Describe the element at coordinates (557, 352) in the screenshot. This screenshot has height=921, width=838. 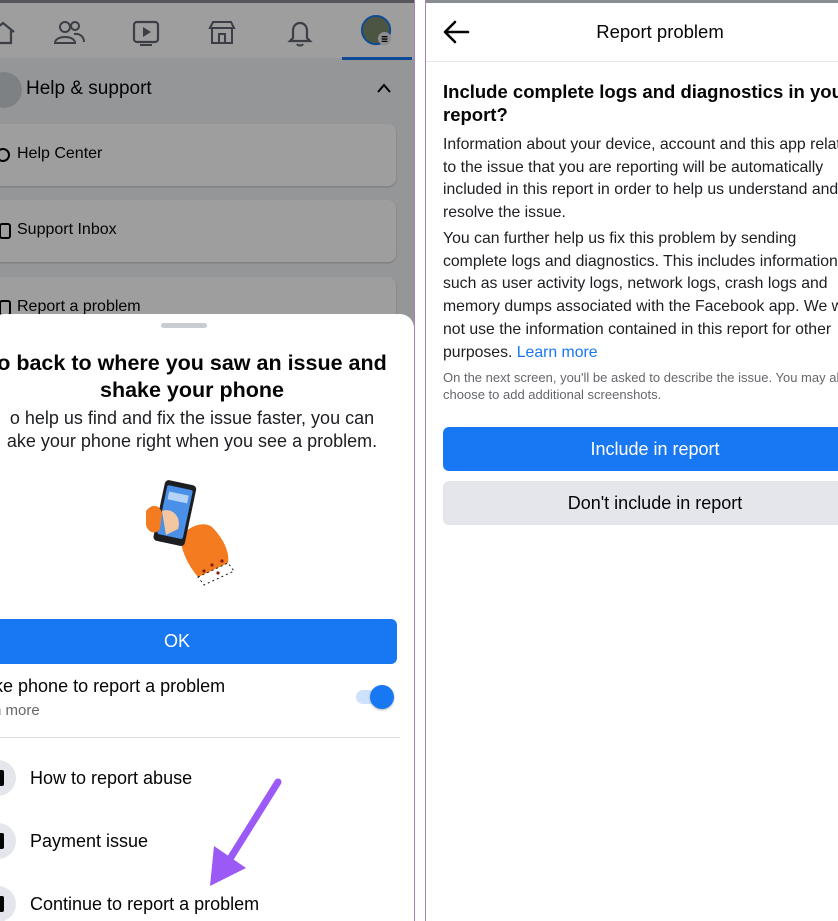
I see `learn-more-link: Learn more` at that location.